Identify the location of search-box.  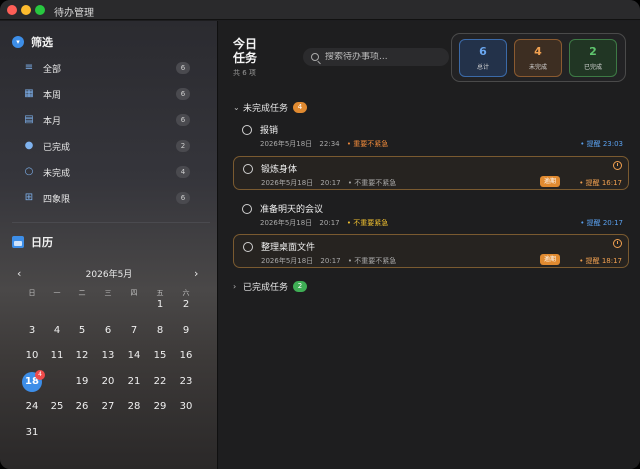
(376, 57).